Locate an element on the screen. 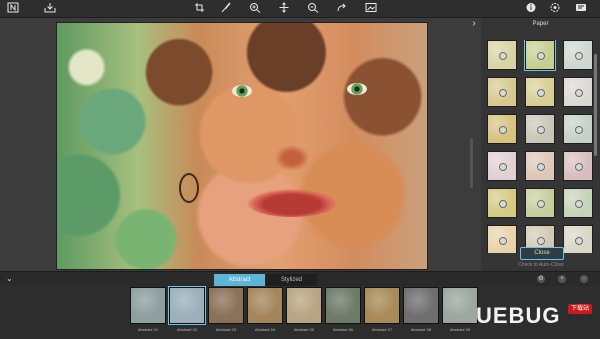 The width and height of the screenshot is (600, 339). canvas-scrollbar is located at coordinates (471, 163).